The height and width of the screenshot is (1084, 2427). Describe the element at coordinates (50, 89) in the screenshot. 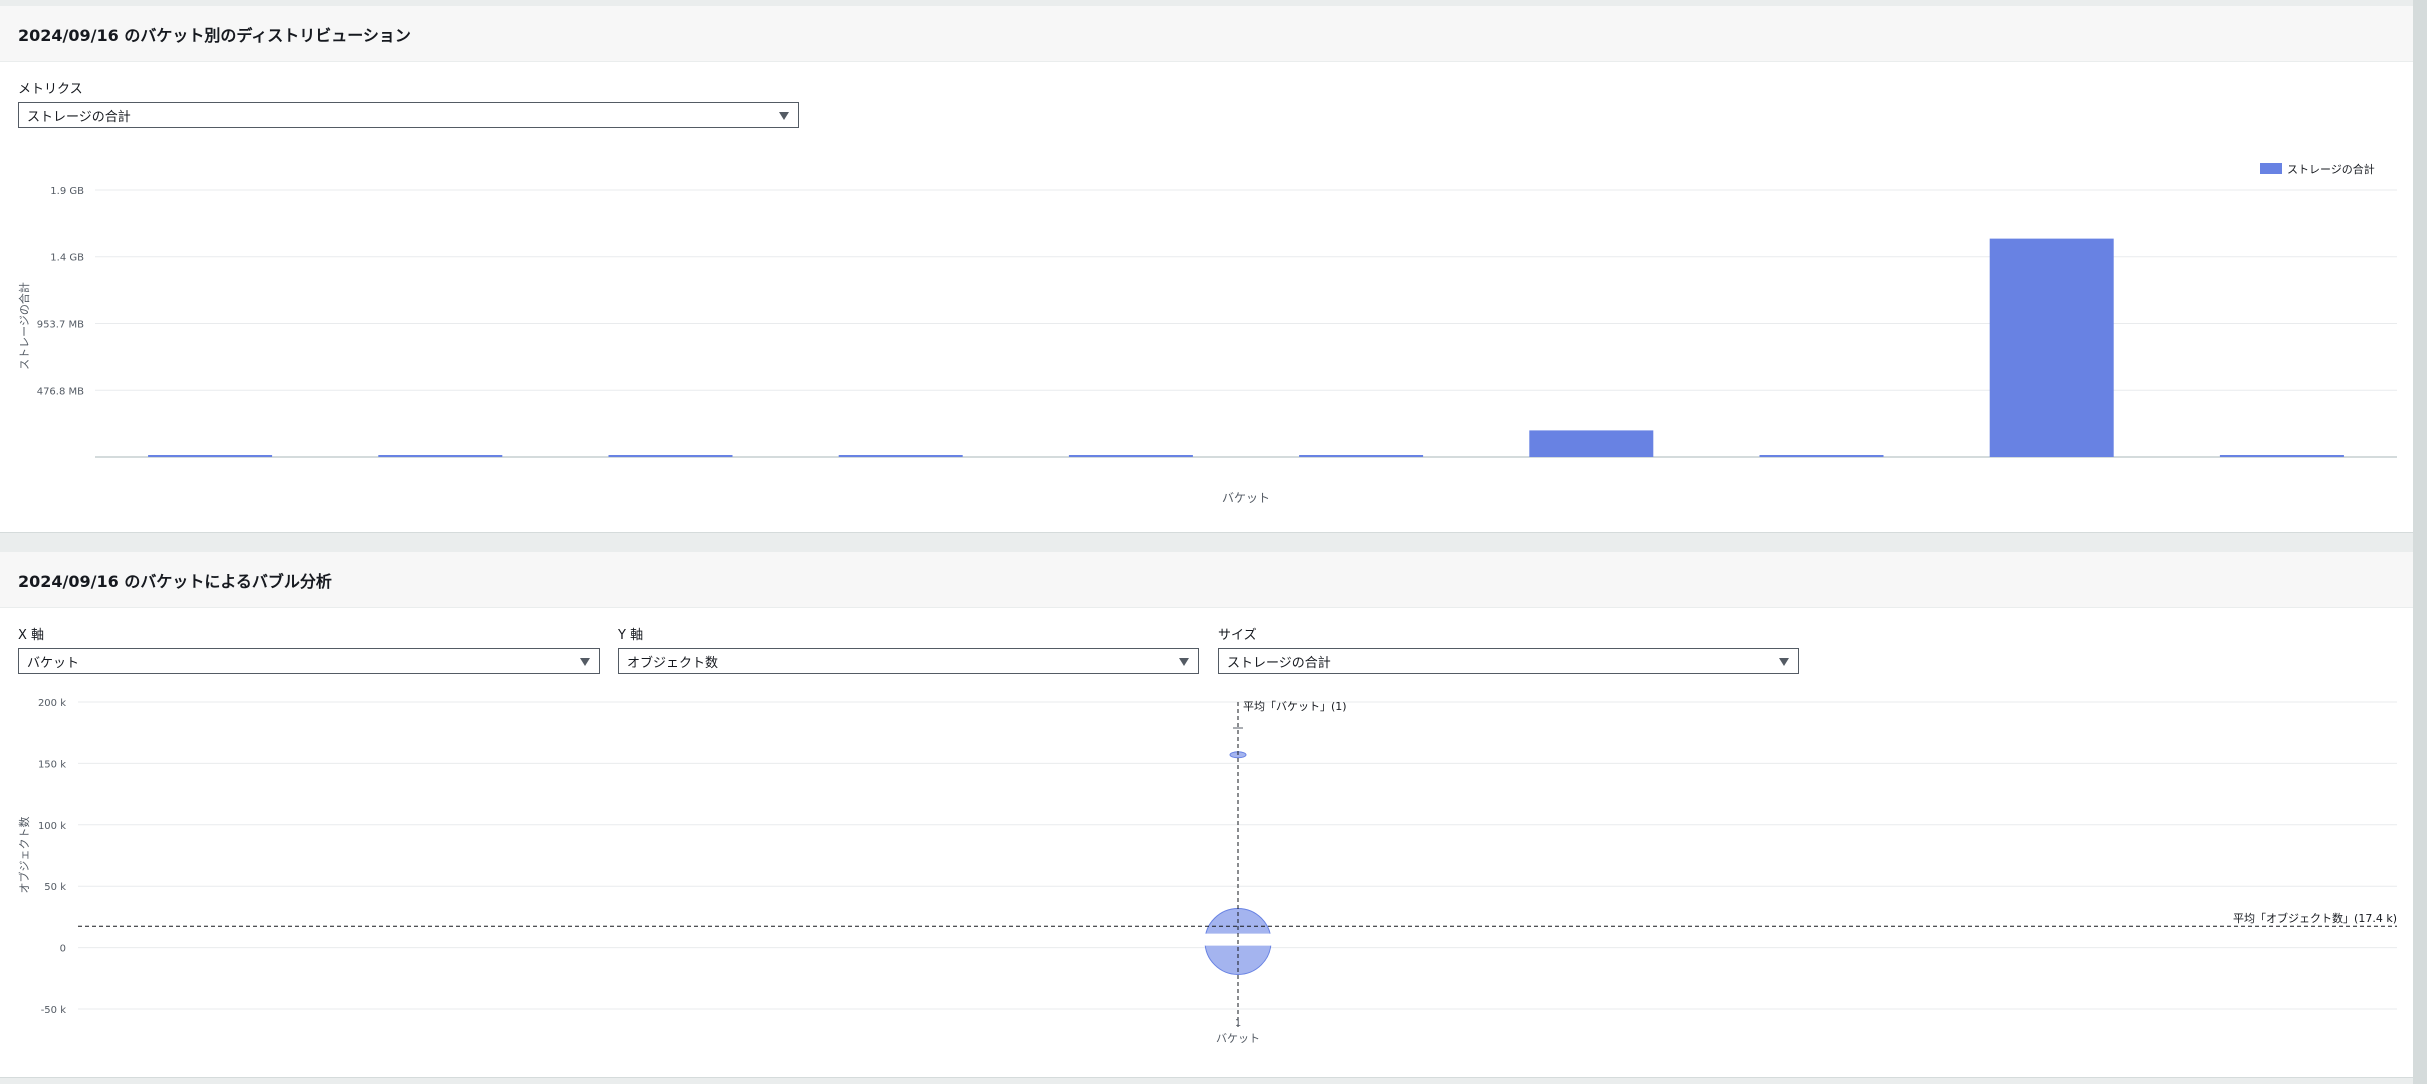

I see `metric-label: メトリクス` at that location.